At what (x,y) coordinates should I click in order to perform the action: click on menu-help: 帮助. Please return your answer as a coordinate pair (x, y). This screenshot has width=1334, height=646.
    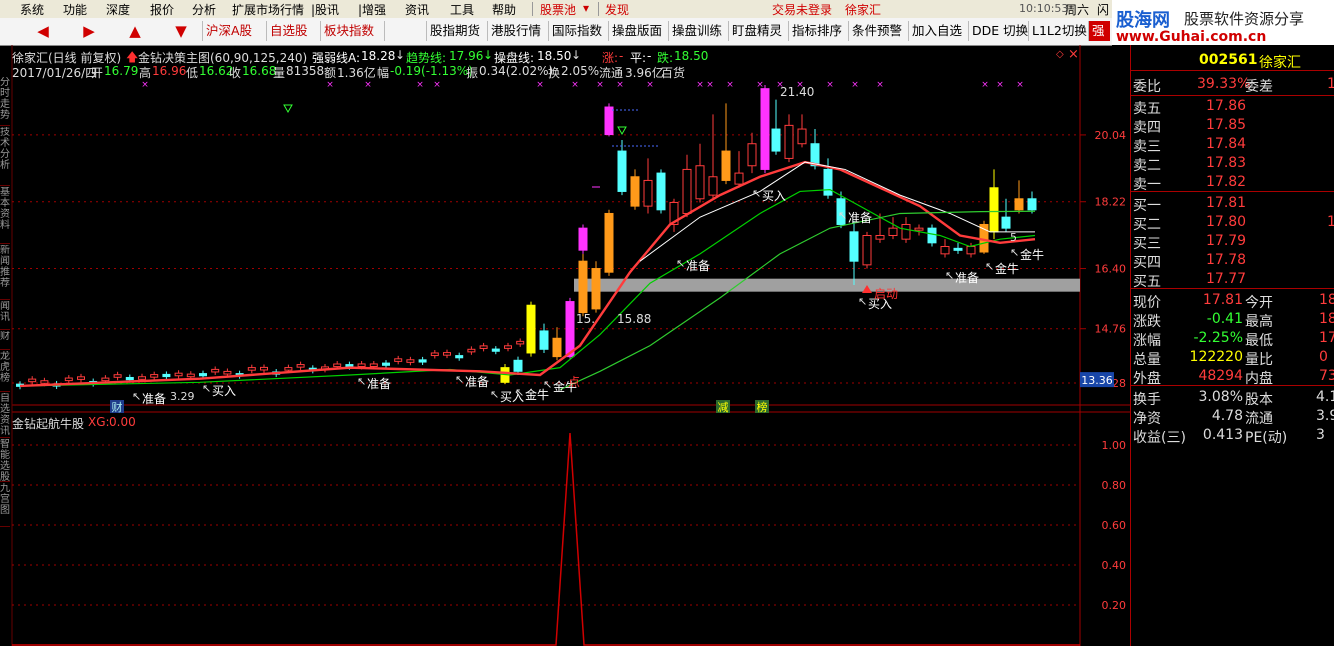
    Looking at the image, I should click on (504, 9).